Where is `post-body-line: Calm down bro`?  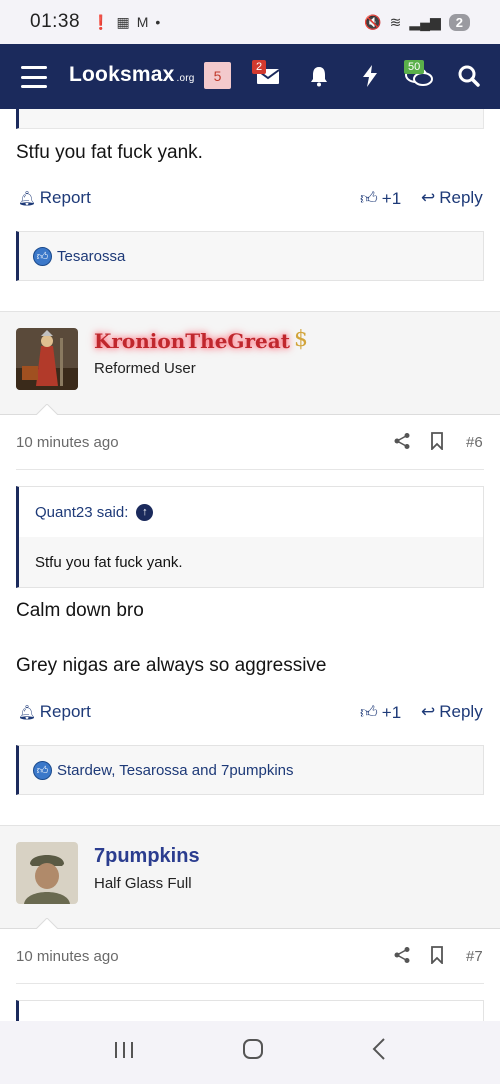 post-body-line: Calm down bro is located at coordinates (80, 610).